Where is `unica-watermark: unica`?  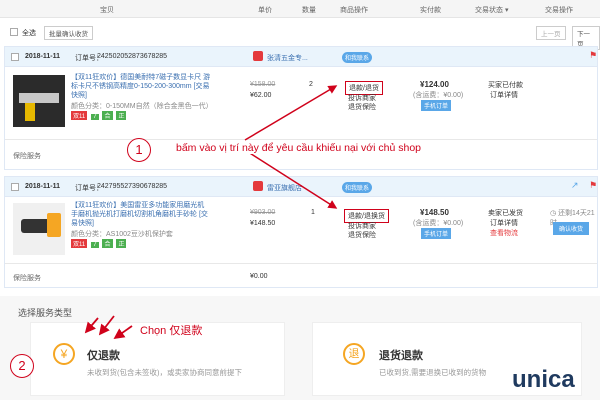
unica-watermark: unica is located at coordinates (543, 380).